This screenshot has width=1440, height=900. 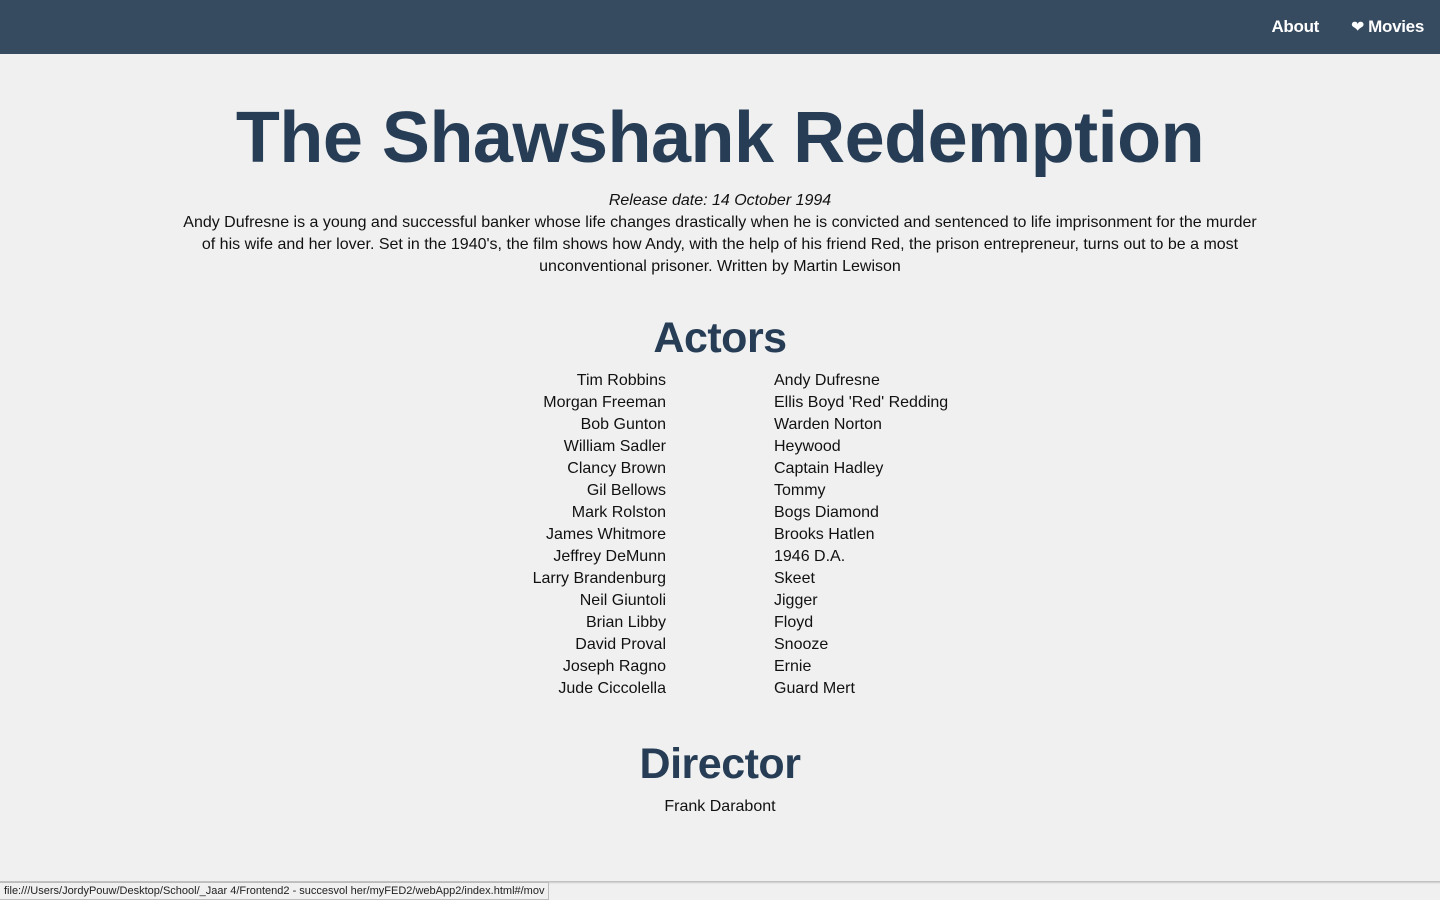 What do you see at coordinates (793, 666) in the screenshot?
I see `character-name: Ernie` at bounding box center [793, 666].